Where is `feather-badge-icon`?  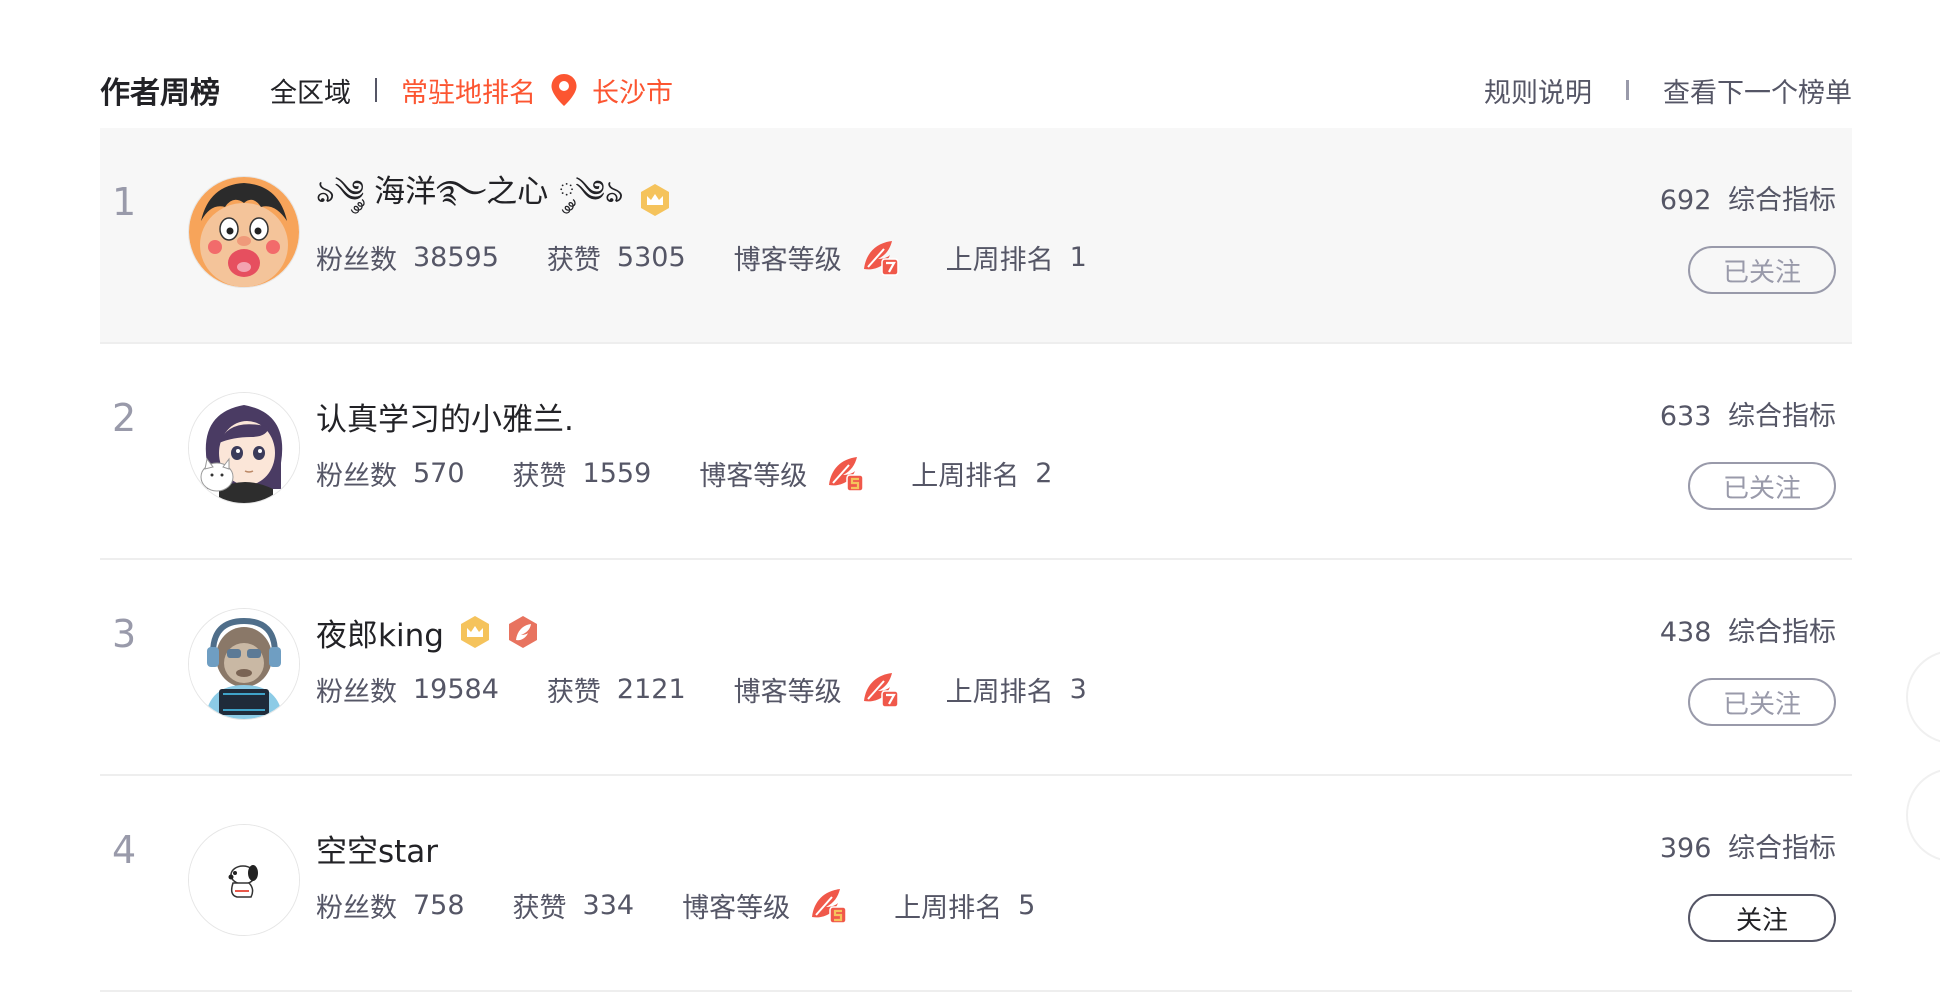 feather-badge-icon is located at coordinates (523, 632).